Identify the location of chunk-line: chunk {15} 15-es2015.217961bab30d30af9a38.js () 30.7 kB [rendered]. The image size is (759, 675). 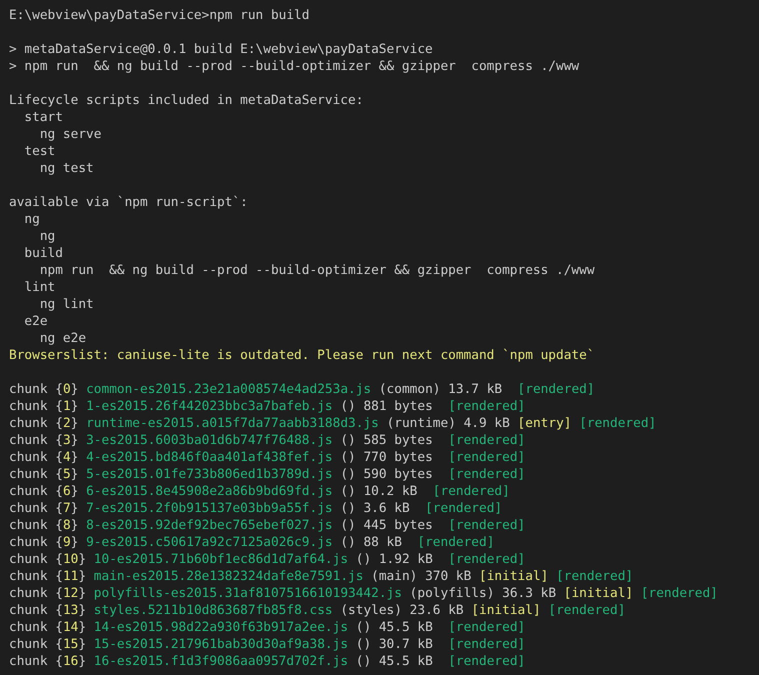
(267, 644).